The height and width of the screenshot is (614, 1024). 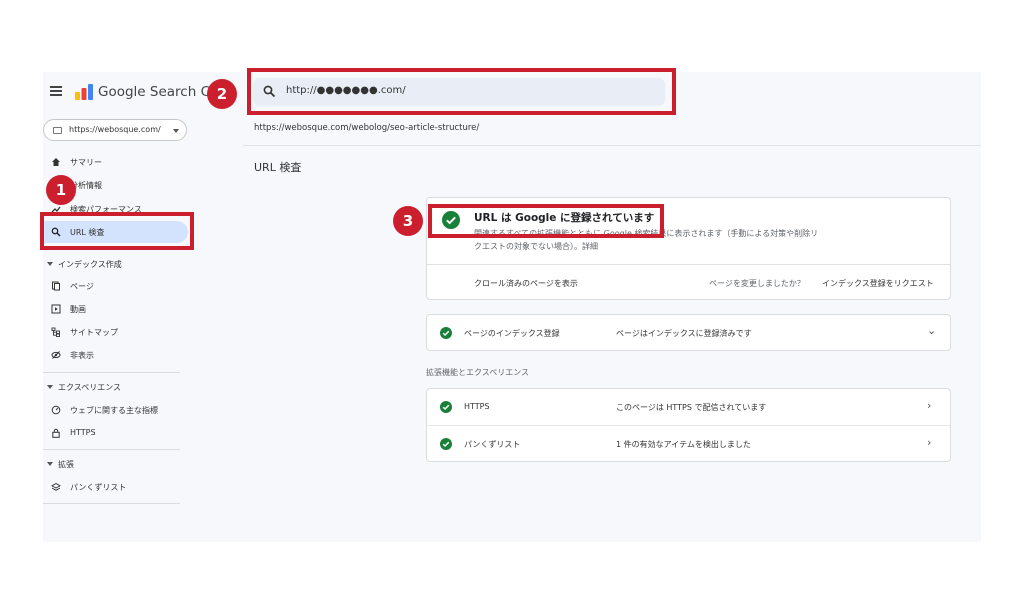 I want to click on chevron-down-icon, so click(x=176, y=131).